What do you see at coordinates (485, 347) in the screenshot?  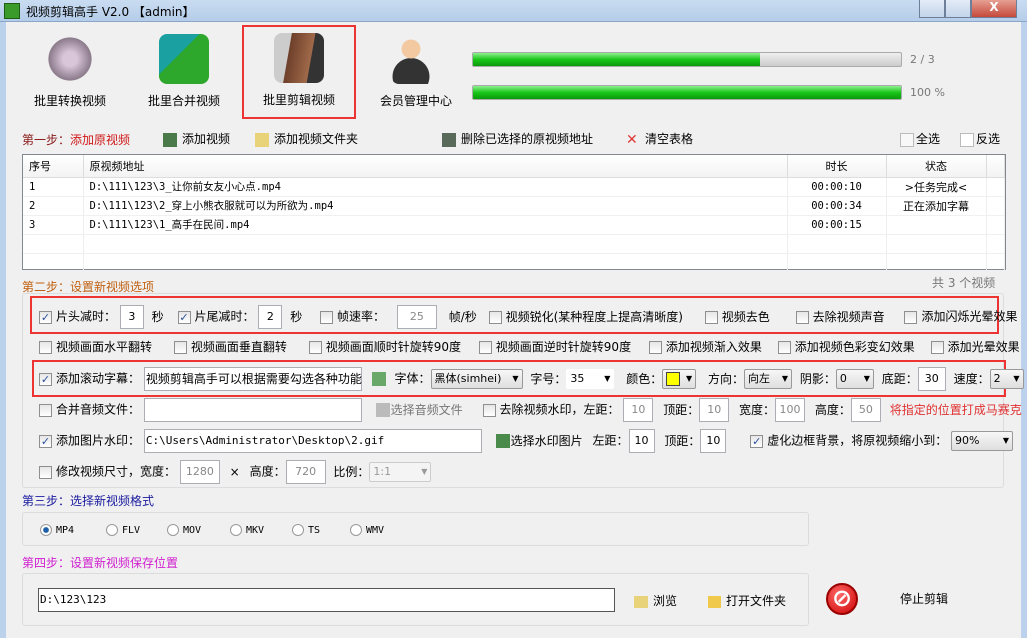 I see `rotate-ccw-checkbox` at bounding box center [485, 347].